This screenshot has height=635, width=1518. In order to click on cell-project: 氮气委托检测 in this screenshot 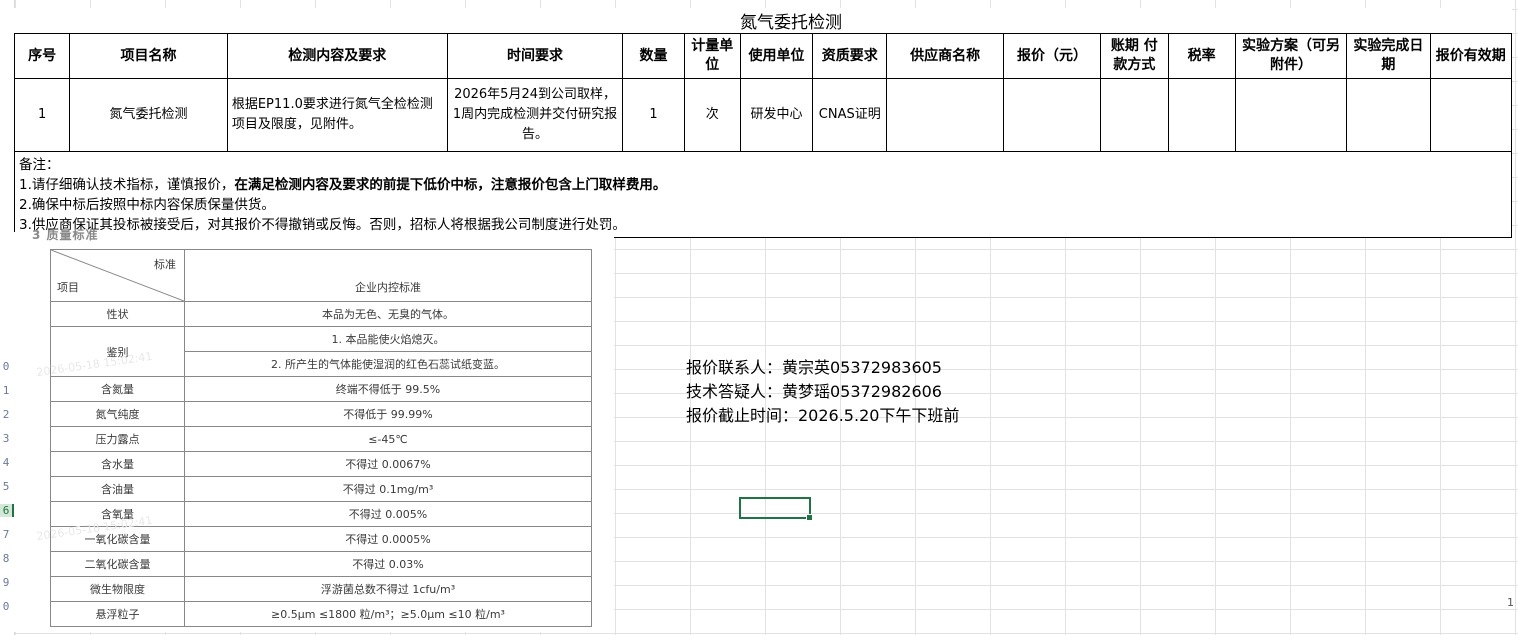, I will do `click(148, 115)`.